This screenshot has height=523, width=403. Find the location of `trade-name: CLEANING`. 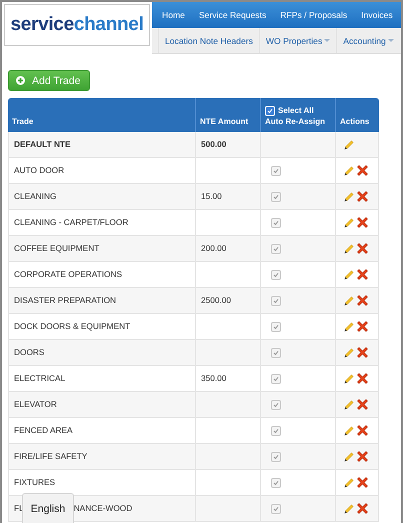

trade-name: CLEANING is located at coordinates (35, 196).